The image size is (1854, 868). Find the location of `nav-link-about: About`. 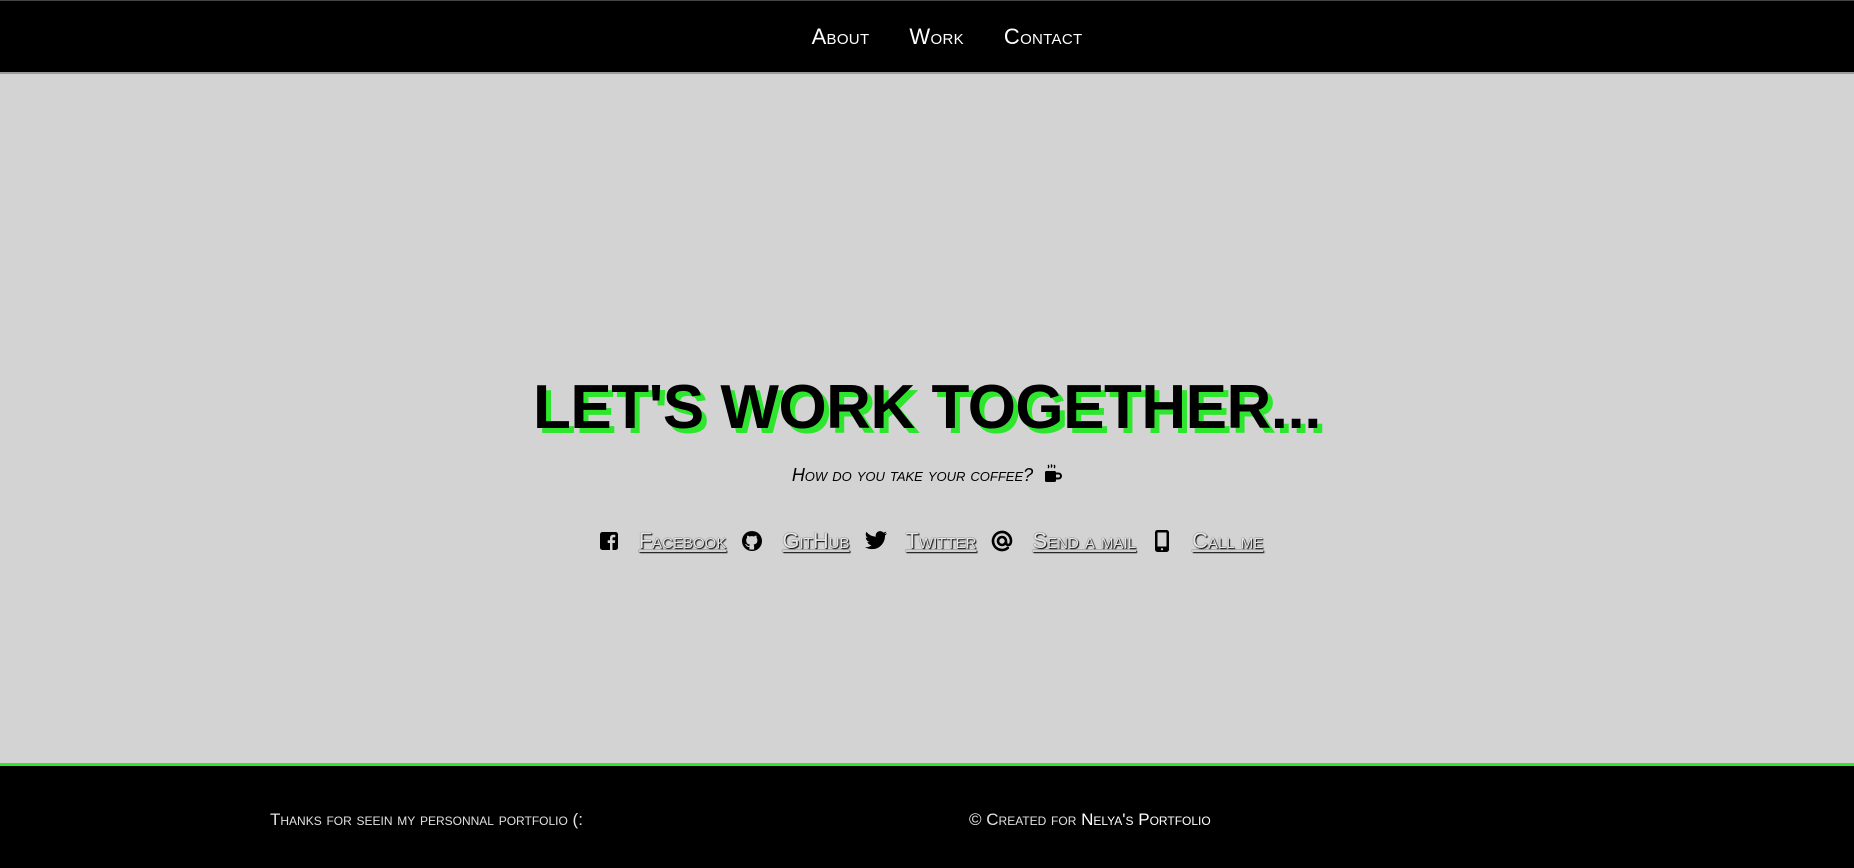

nav-link-about: About is located at coordinates (841, 37).